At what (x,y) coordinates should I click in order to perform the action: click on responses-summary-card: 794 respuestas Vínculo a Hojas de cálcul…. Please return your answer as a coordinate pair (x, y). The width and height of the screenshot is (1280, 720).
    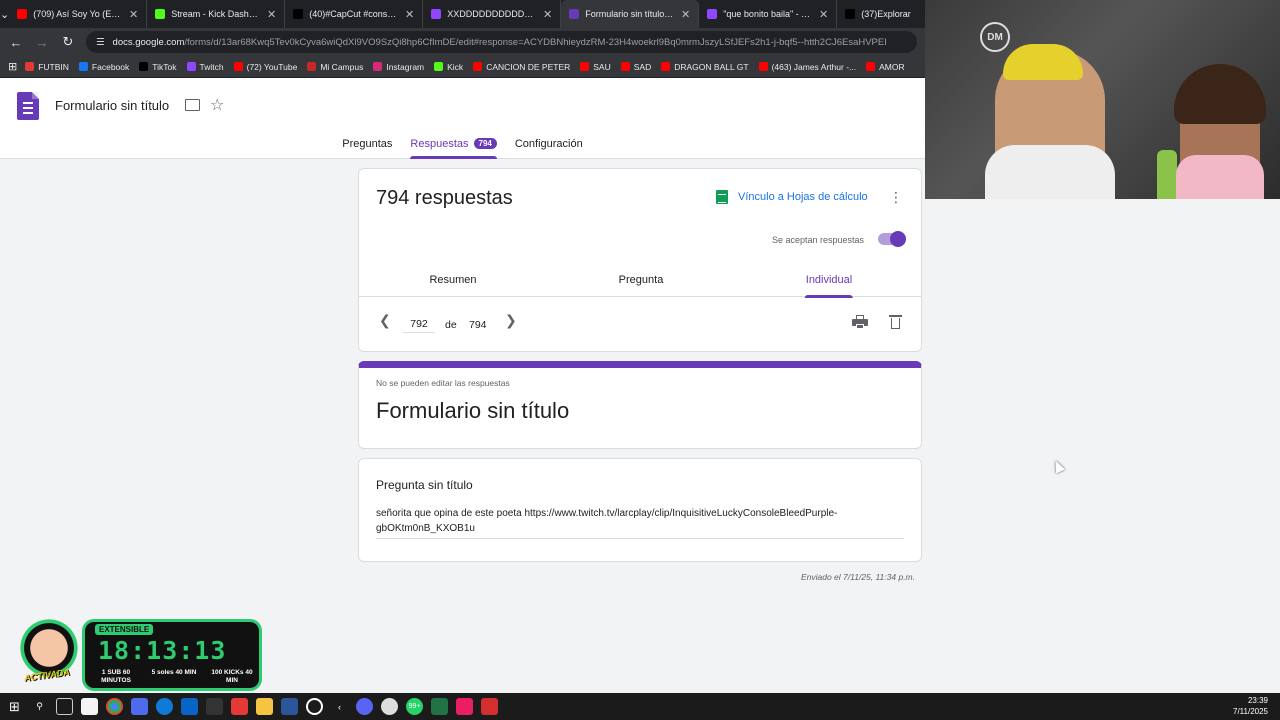
    Looking at the image, I should click on (640, 260).